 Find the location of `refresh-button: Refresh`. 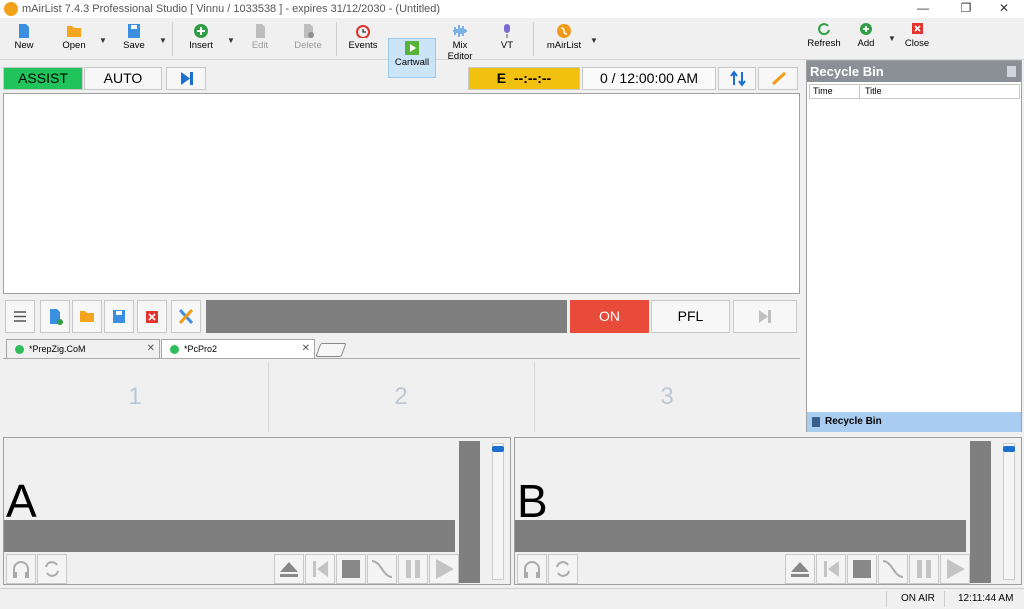

refresh-button: Refresh is located at coordinates (824, 38).